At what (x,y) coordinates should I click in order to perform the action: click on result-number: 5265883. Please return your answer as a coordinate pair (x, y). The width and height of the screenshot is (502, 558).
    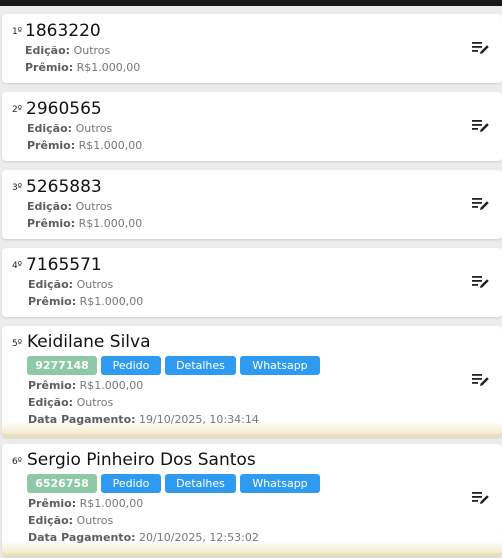
    Looking at the image, I should click on (64, 187).